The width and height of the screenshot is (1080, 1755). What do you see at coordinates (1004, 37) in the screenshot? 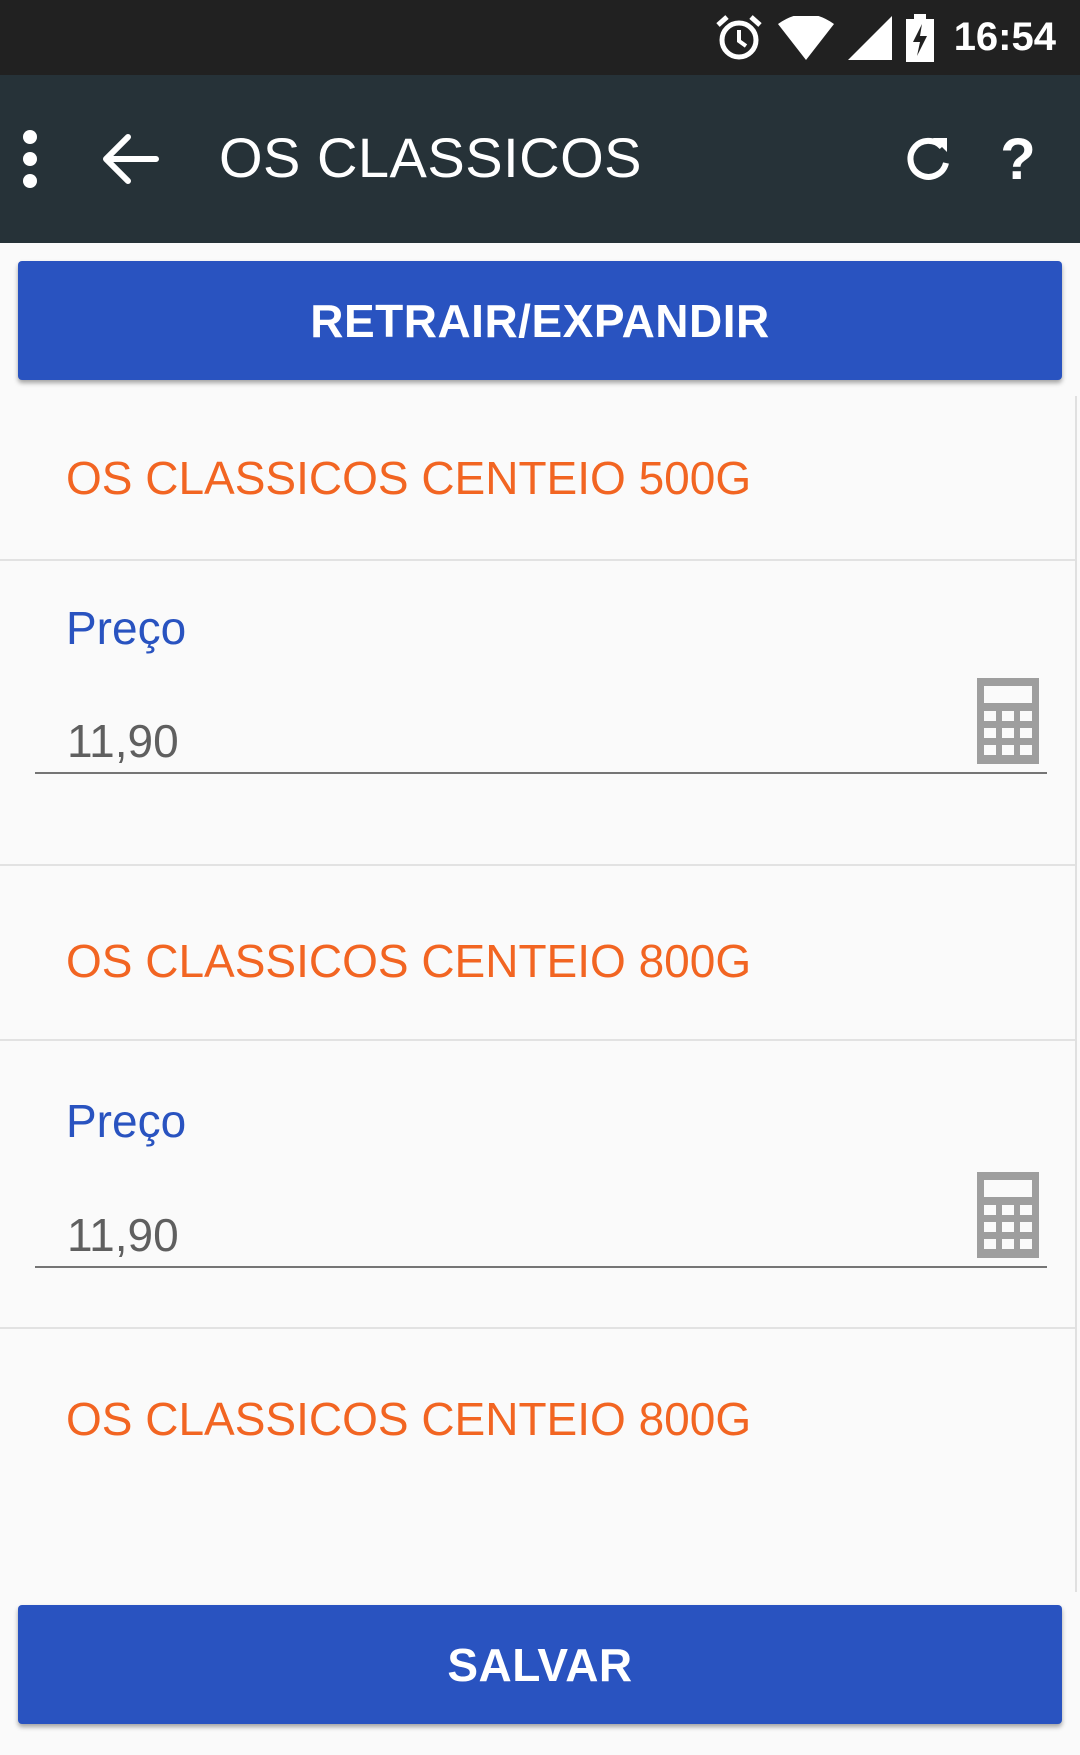
I see `clock: 16:54` at bounding box center [1004, 37].